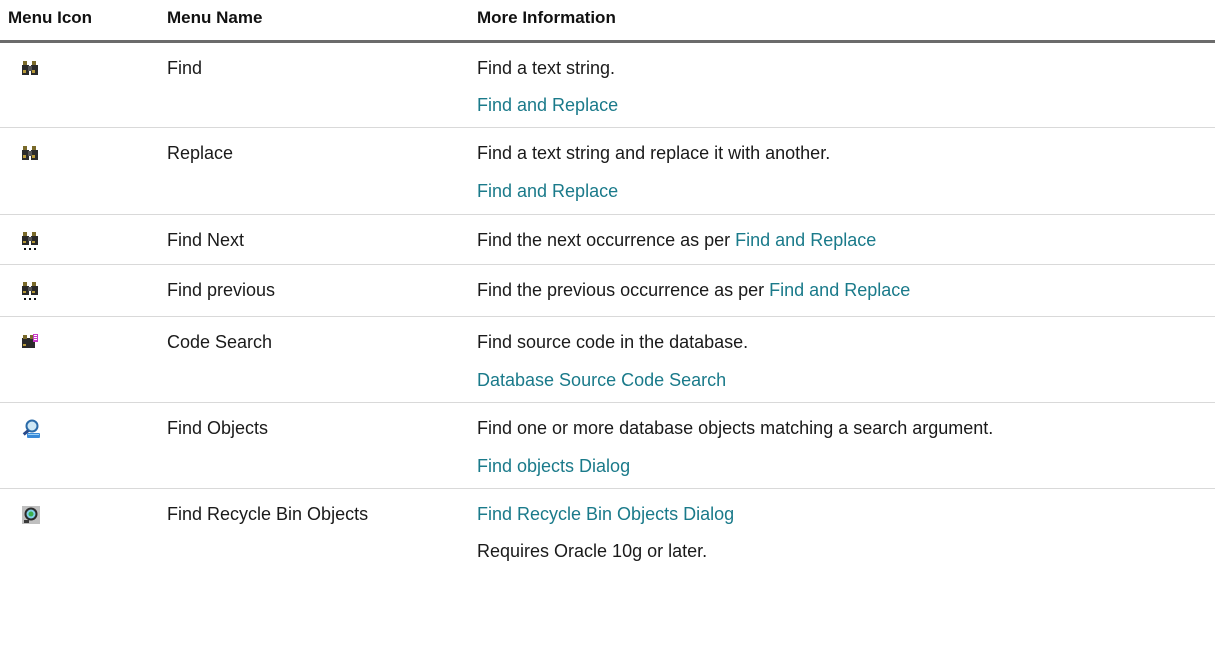 This screenshot has height=651, width=1215. Describe the element at coordinates (546, 68) in the screenshot. I see `info-text: Find a text string.` at that location.